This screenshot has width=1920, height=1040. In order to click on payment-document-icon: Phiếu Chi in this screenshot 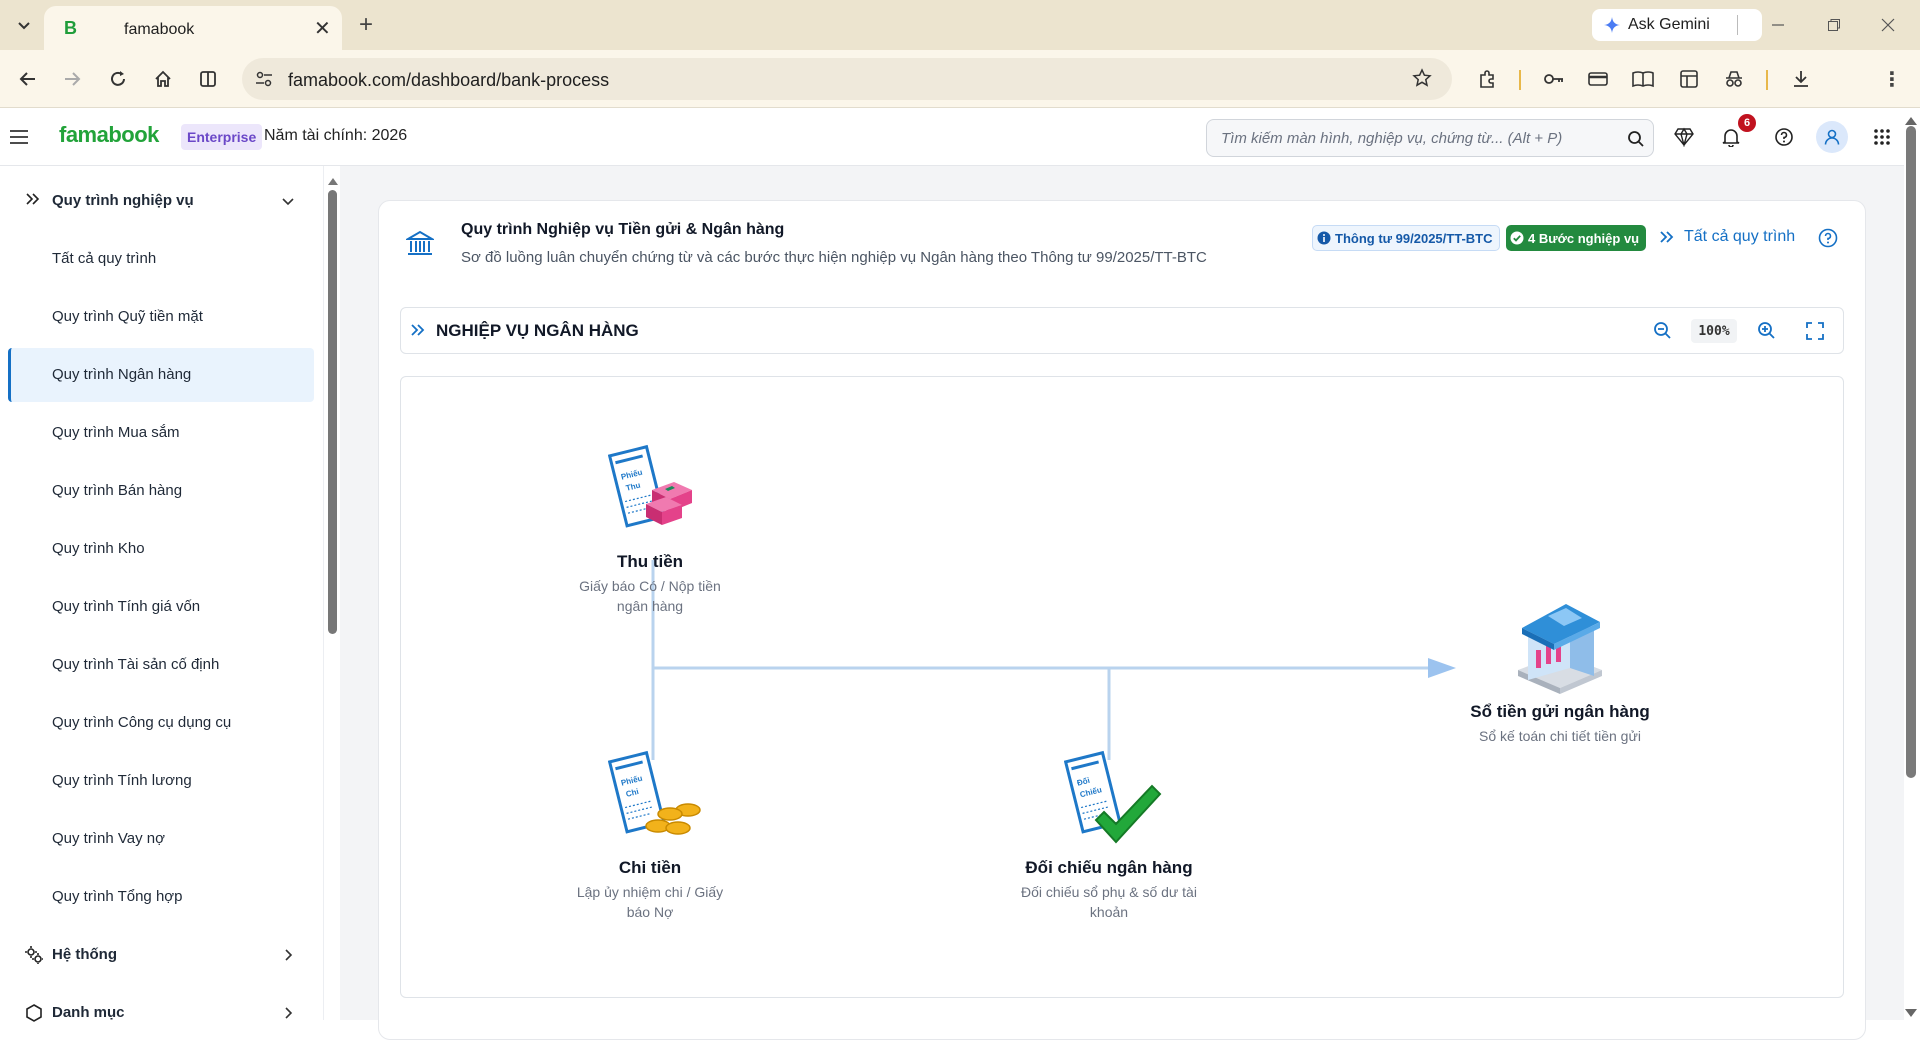, I will do `click(657, 796)`.